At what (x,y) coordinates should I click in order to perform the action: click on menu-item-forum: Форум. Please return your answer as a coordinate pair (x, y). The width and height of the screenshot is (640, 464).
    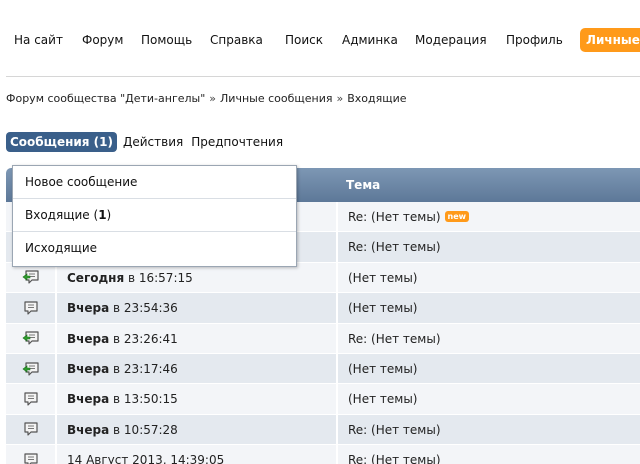
    Looking at the image, I should click on (102, 40).